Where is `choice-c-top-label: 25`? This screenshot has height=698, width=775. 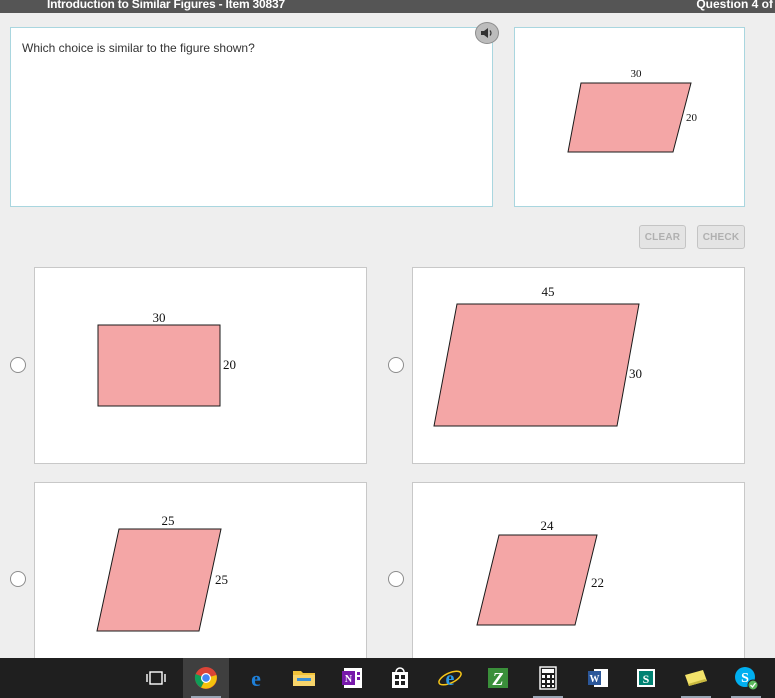
choice-c-top-label: 25 is located at coordinates (168, 520).